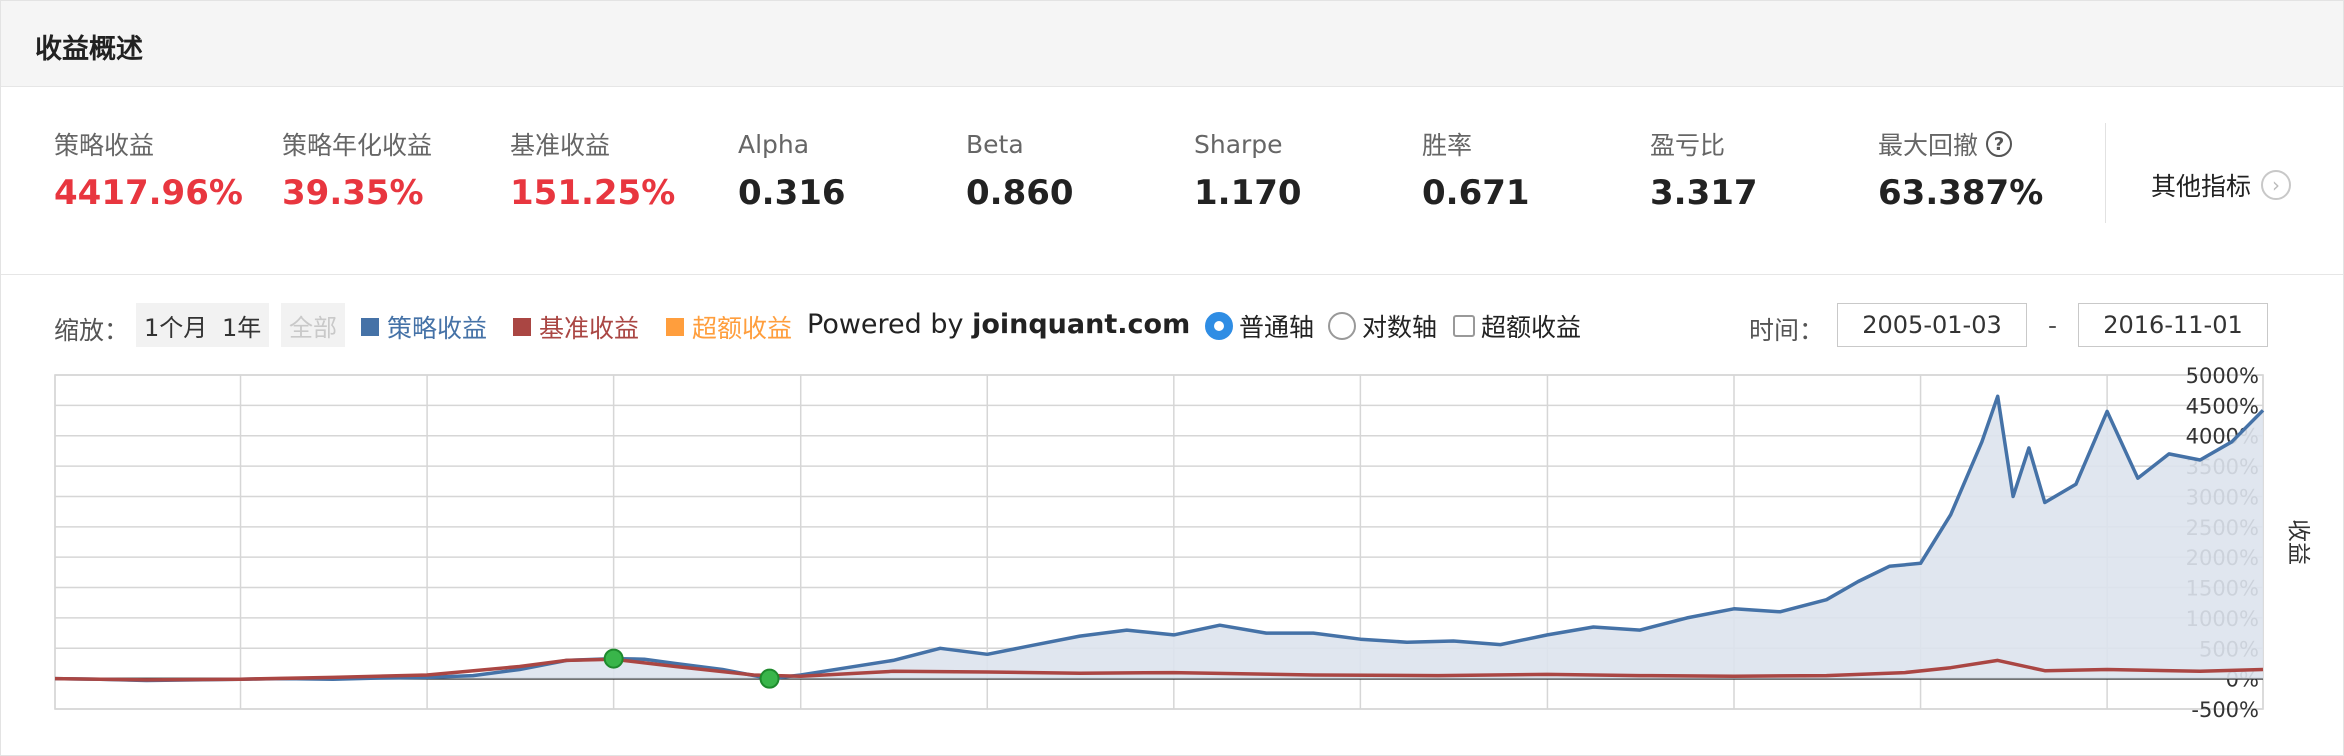 This screenshot has height=756, width=2344. I want to click on legend-strategy: 策略收益, so click(424, 327).